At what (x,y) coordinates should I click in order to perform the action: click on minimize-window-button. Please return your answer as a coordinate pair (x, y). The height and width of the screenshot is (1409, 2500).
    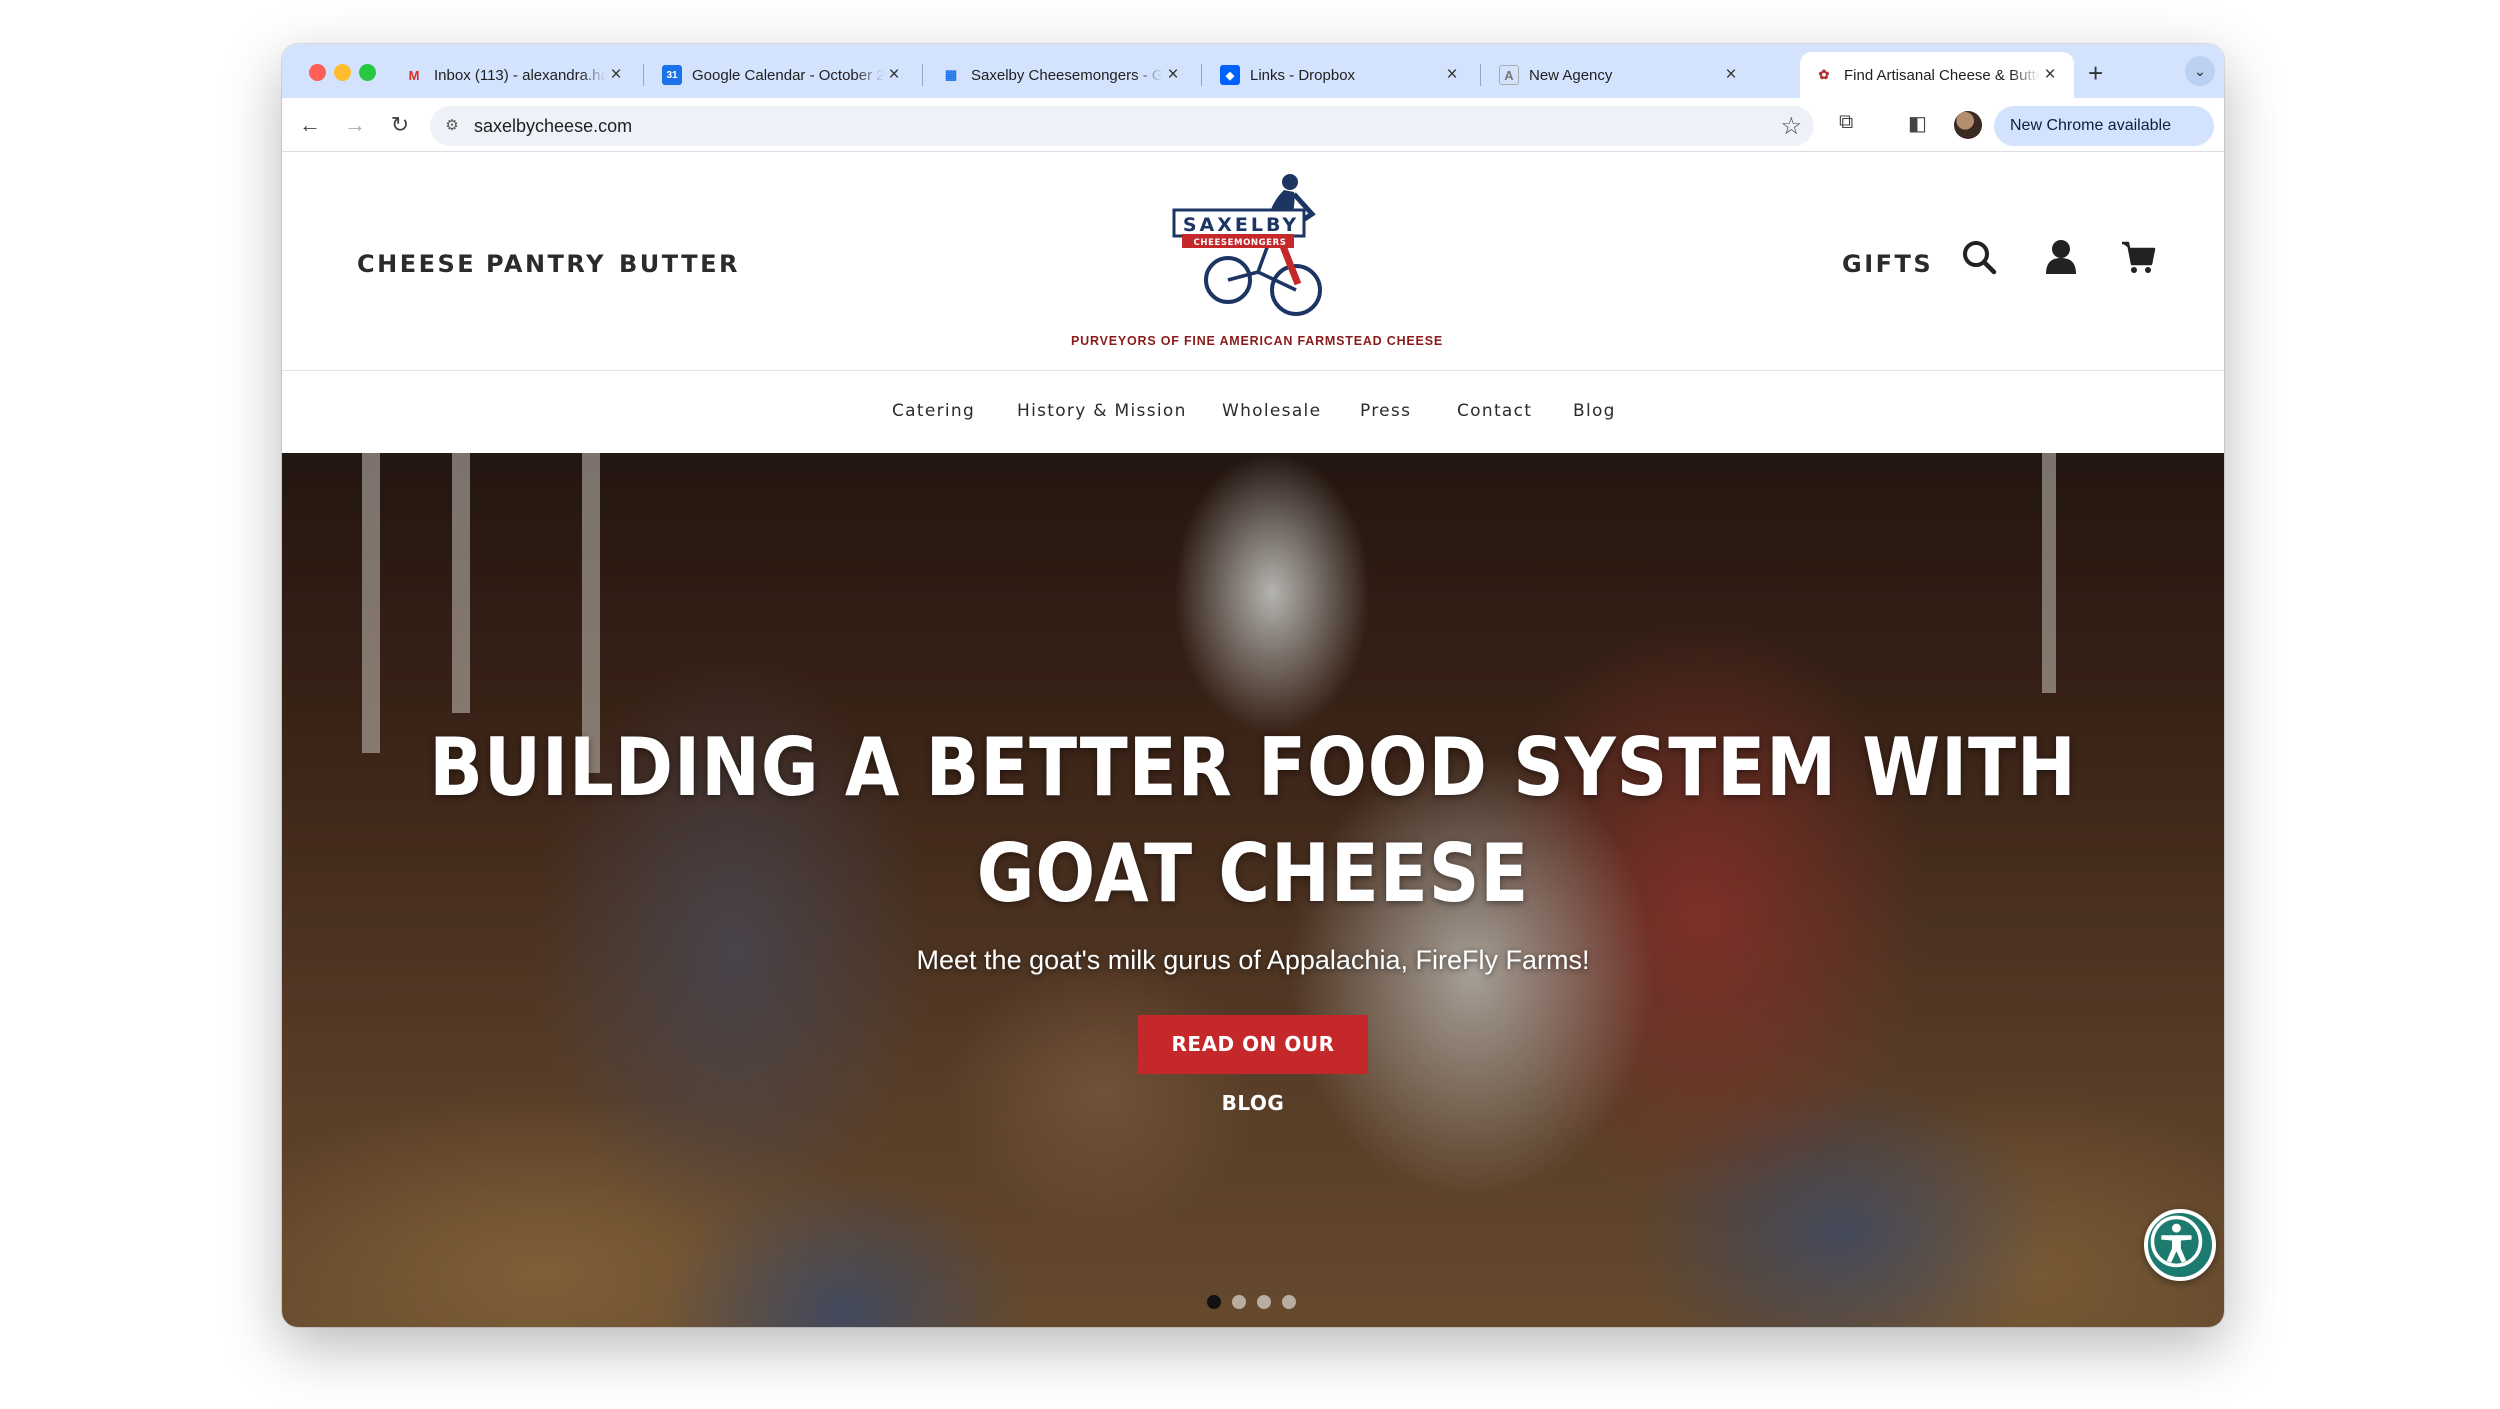
    Looking at the image, I should click on (342, 72).